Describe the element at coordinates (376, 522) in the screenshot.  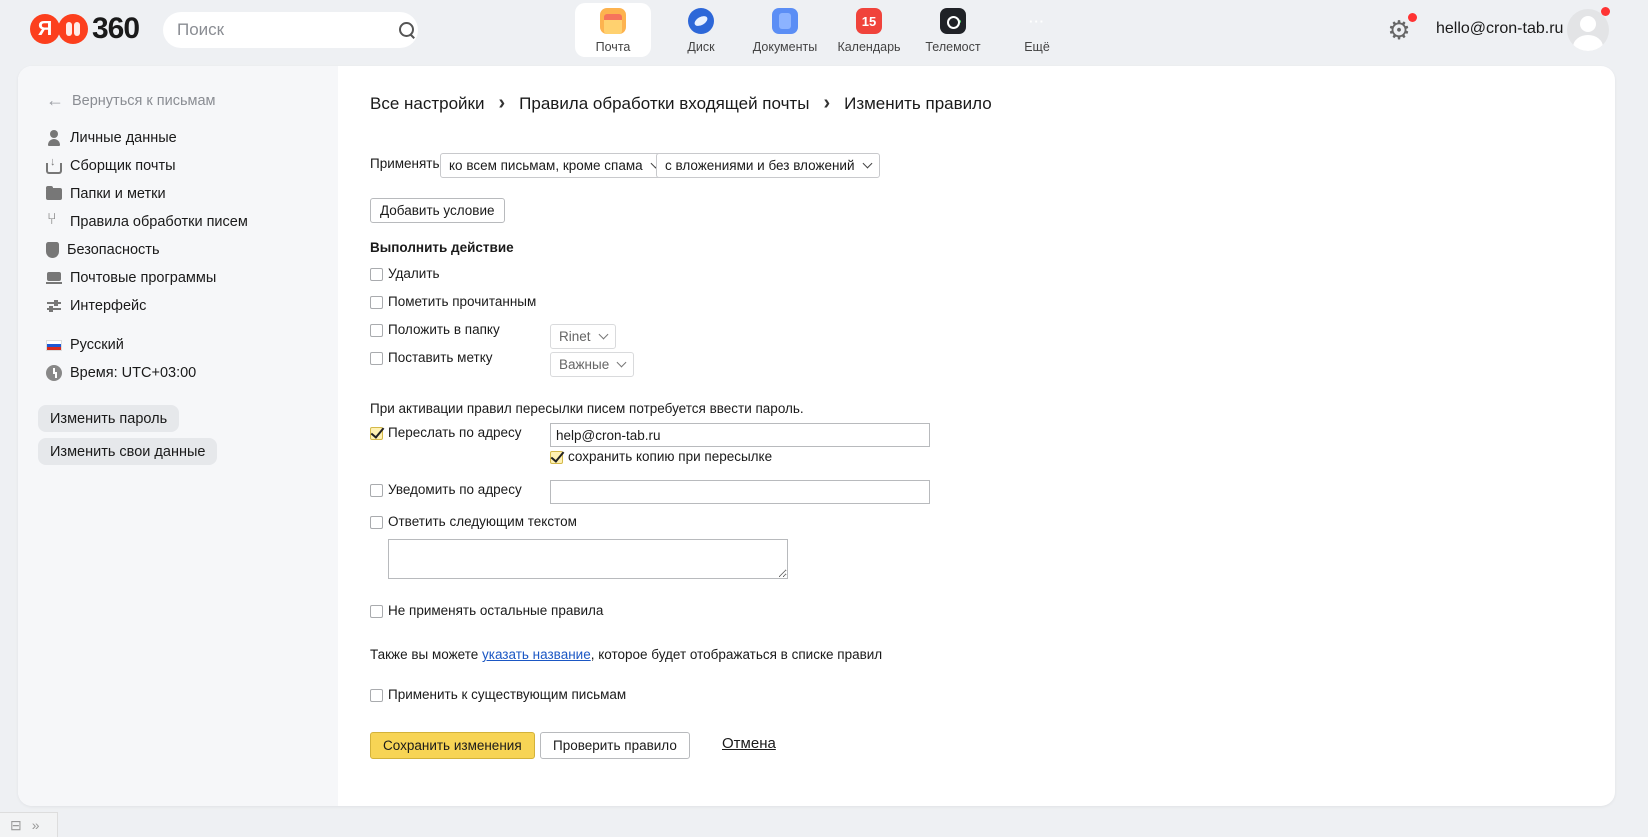
I see `reply-checkbox` at that location.